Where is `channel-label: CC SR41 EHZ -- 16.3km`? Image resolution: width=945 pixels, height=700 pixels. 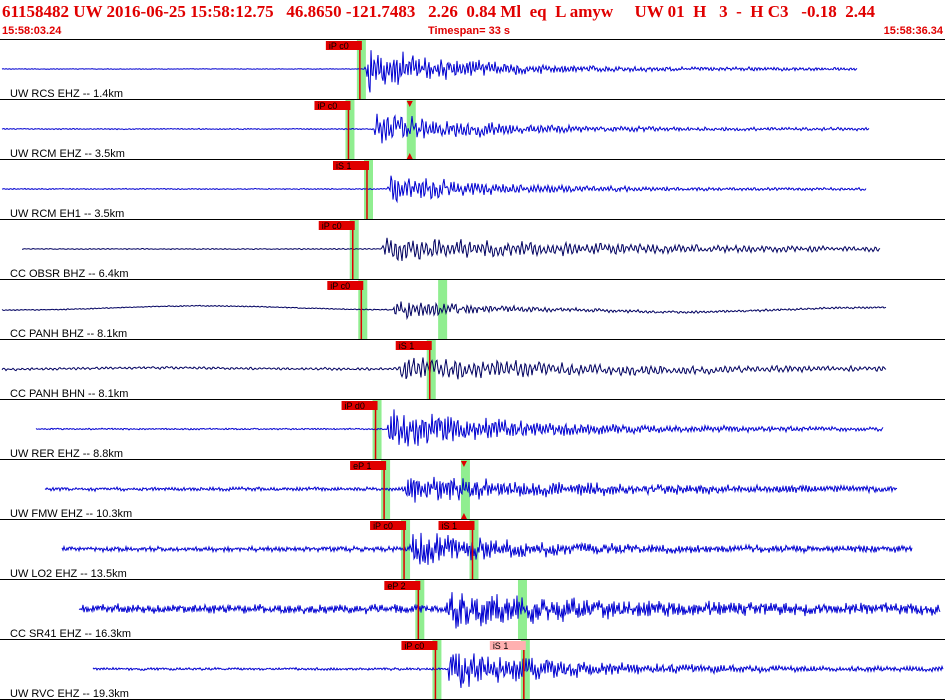 channel-label: CC SR41 EHZ -- 16.3km is located at coordinates (70, 634).